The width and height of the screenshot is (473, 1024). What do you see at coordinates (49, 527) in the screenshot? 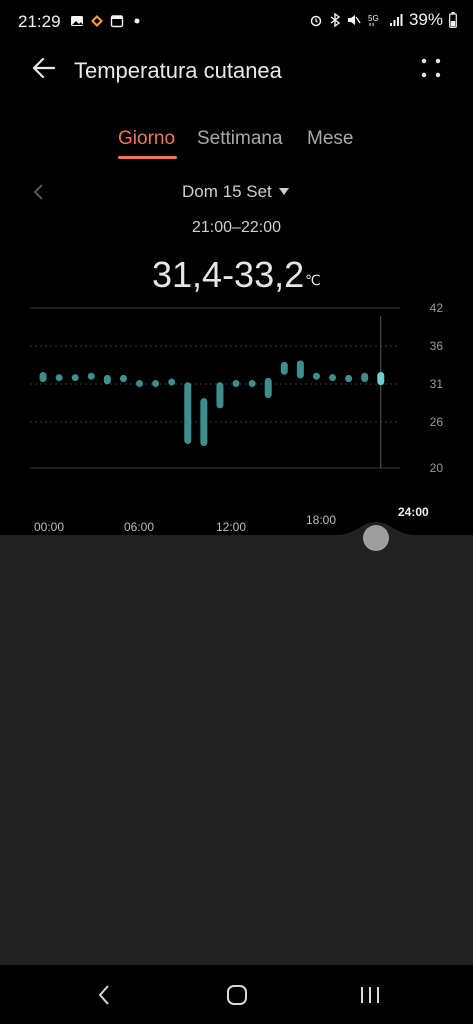
I see `x-tick-label: 00:00` at bounding box center [49, 527].